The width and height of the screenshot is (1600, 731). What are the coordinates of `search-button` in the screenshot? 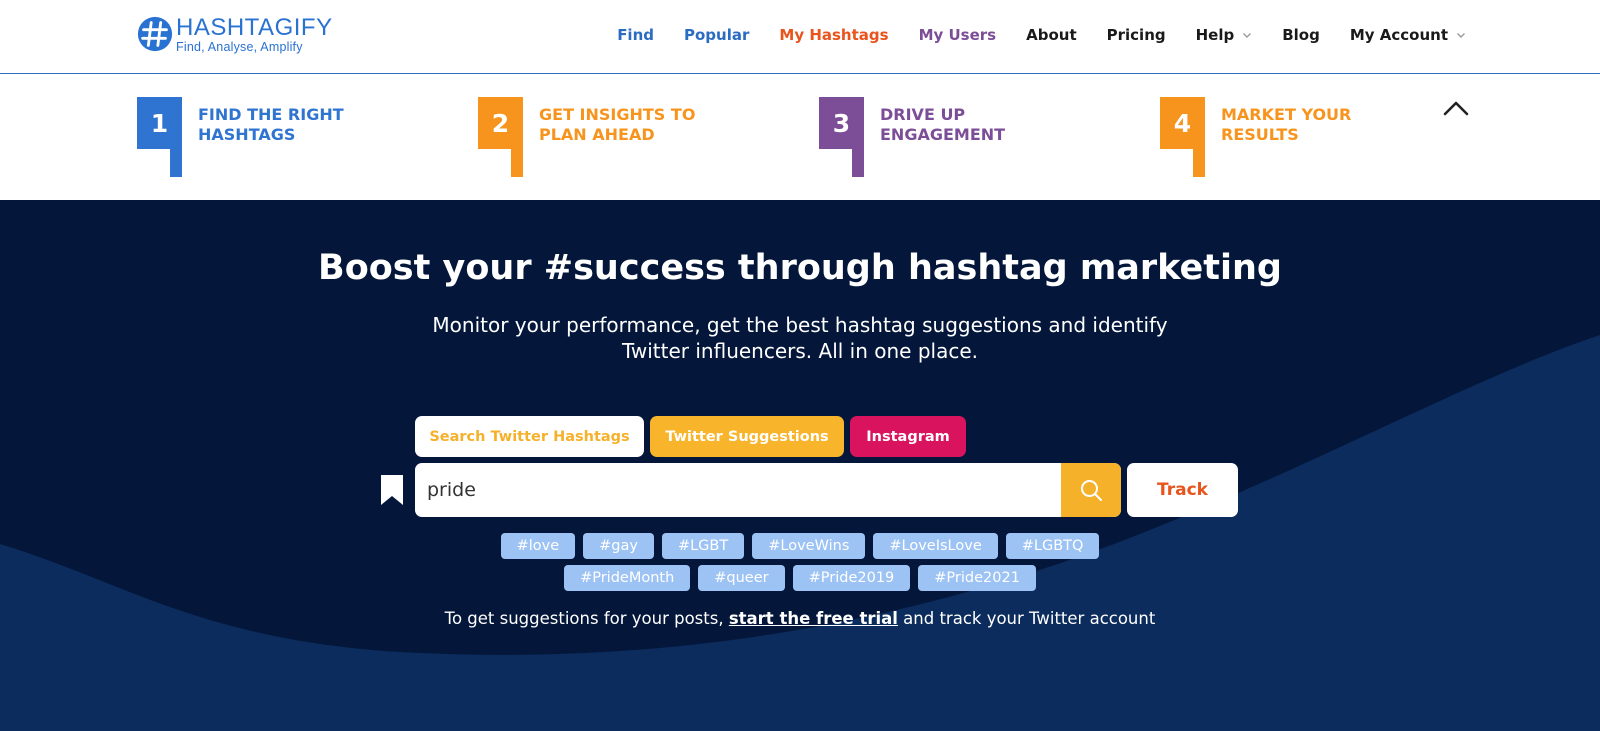 It's located at (1091, 490).